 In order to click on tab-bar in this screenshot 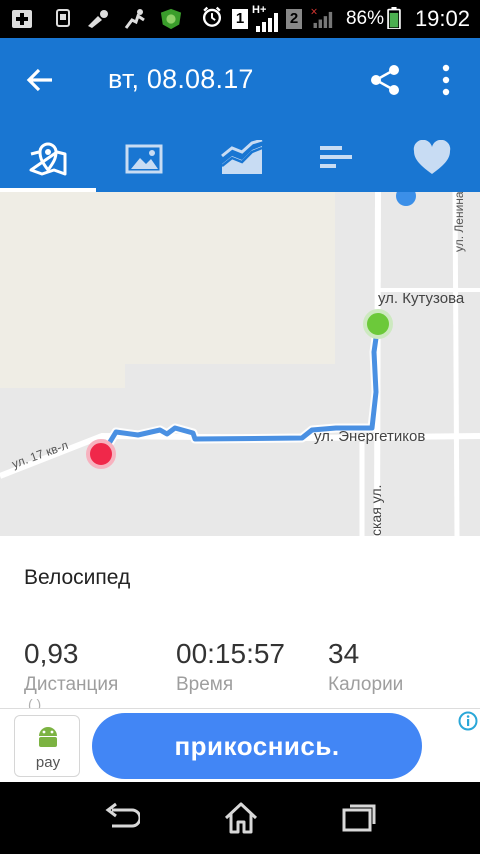, I will do `click(240, 160)`.